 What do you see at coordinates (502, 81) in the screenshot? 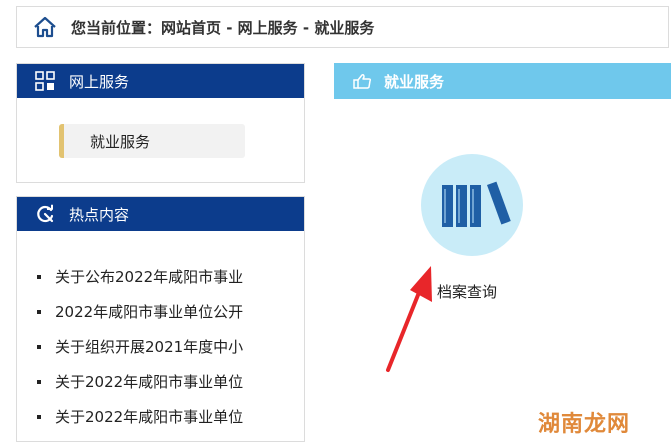
I see `employment-header: 就业服务` at bounding box center [502, 81].